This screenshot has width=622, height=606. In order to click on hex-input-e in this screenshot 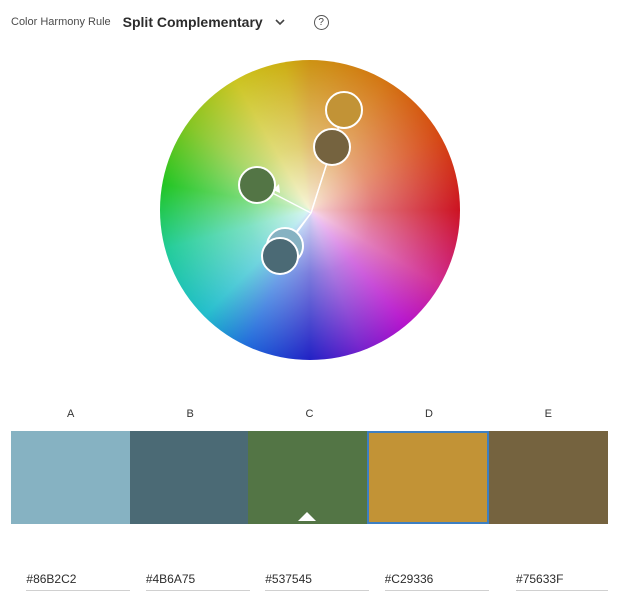, I will do `click(562, 580)`.